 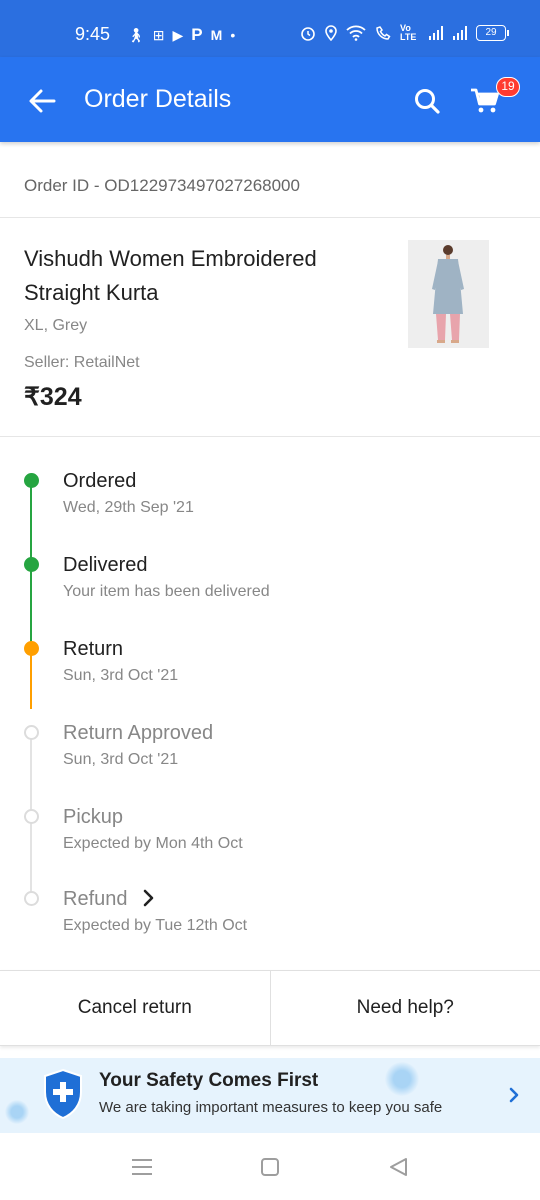 I want to click on timeline-refund-row: Refund, so click(x=109, y=899).